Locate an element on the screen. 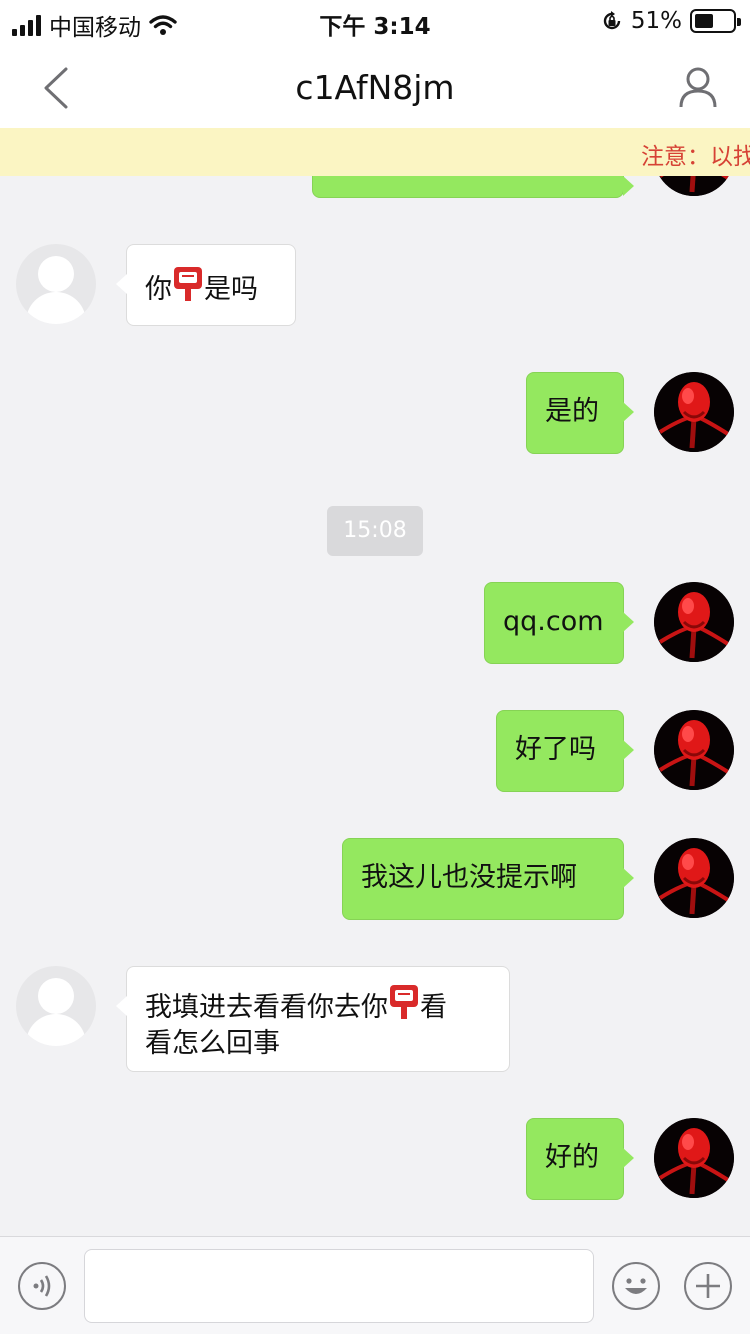  message-bubble: 你 是吗 is located at coordinates (206, 285).